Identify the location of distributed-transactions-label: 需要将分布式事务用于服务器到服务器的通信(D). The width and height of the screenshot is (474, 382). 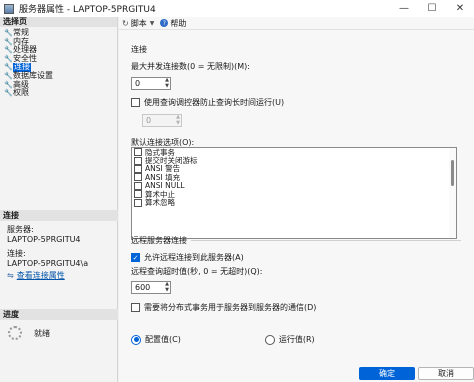
(230, 307).